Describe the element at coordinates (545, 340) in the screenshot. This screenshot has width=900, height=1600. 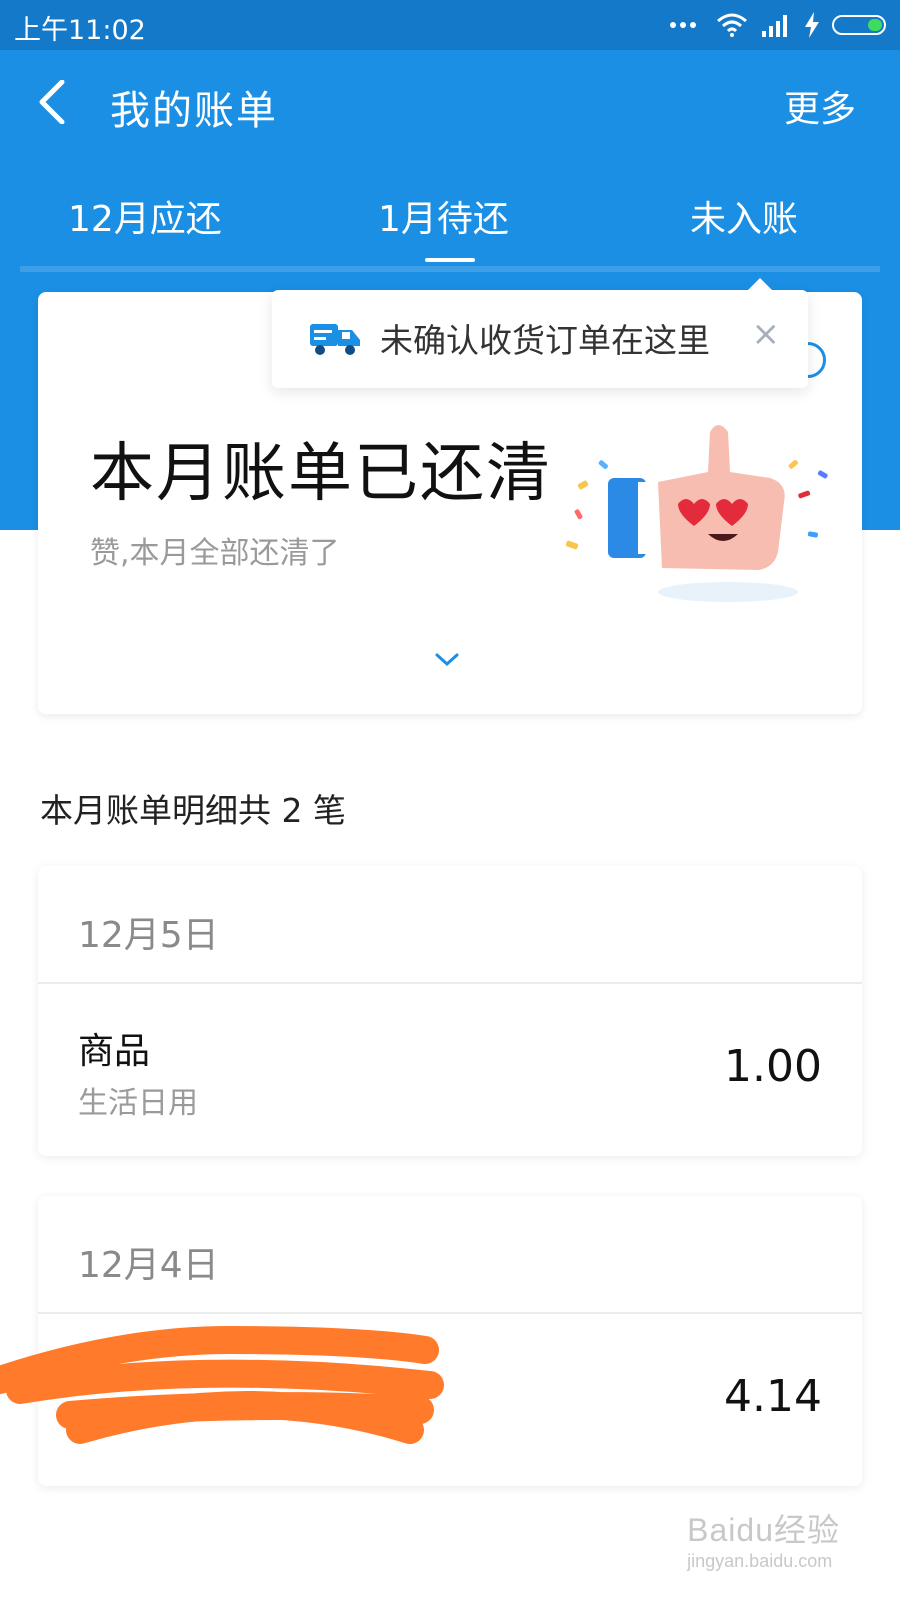
I see `tooltip-text: 未确认收货订单在这里` at that location.